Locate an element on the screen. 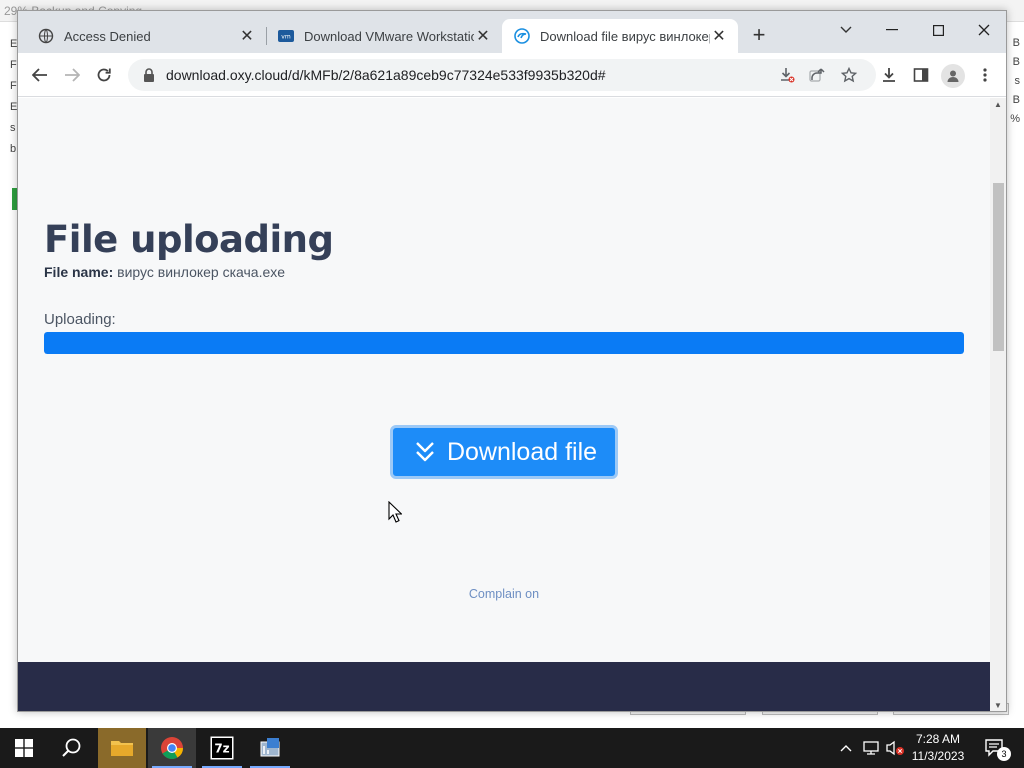 The image size is (1024, 768). globe-shield-icon is located at coordinates (46, 36).